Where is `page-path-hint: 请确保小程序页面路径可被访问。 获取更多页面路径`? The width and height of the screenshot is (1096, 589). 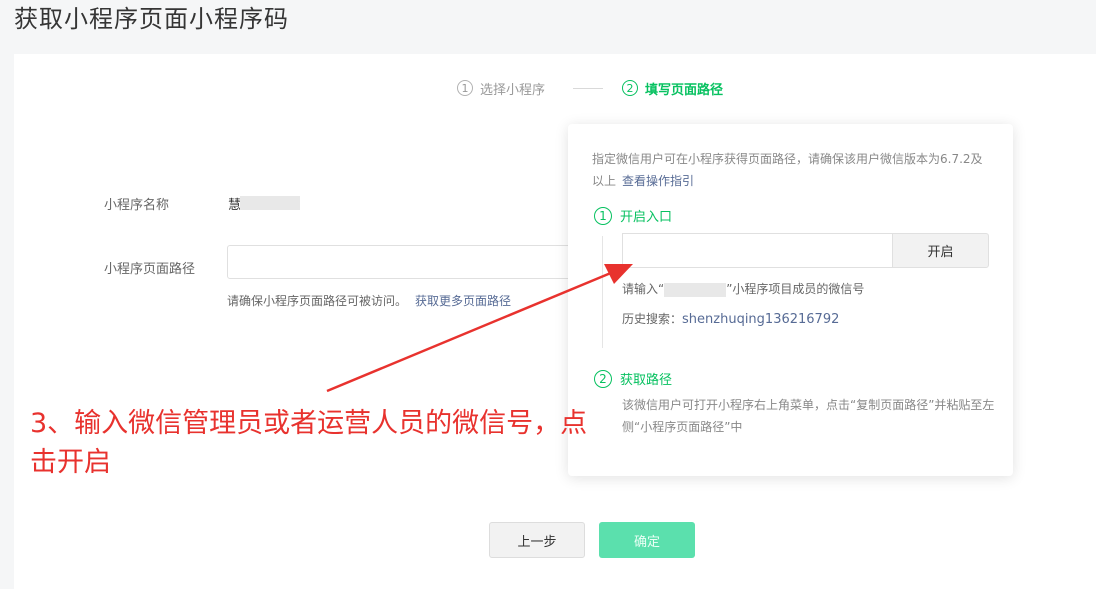 page-path-hint: 请确保小程序页面路径可被访问。 获取更多页面路径 is located at coordinates (369, 300).